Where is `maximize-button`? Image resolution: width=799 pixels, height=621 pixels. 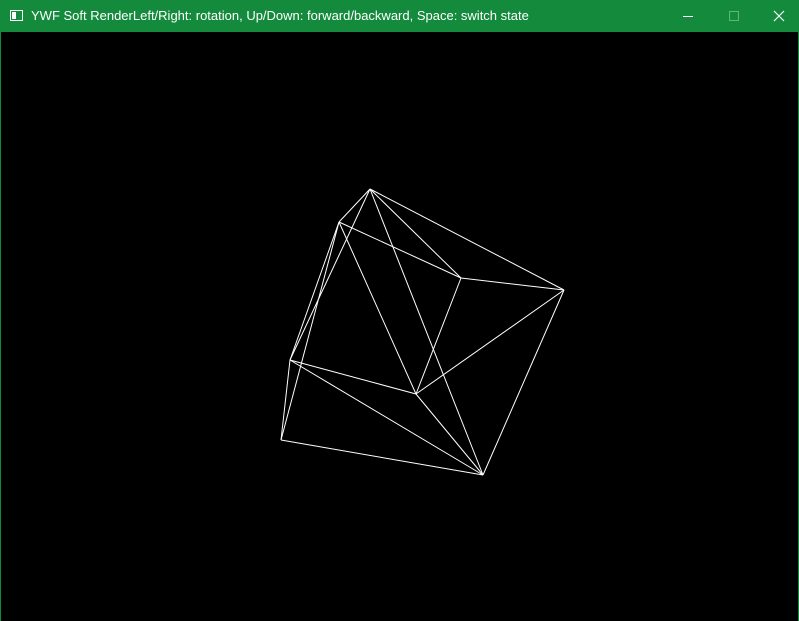 maximize-button is located at coordinates (734, 16).